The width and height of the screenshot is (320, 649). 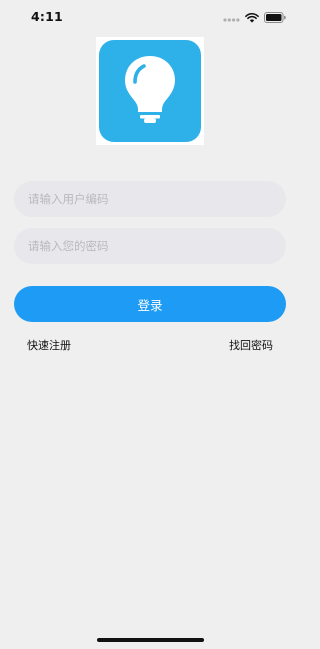 What do you see at coordinates (231, 17) in the screenshot?
I see `signal-dots-icon` at bounding box center [231, 17].